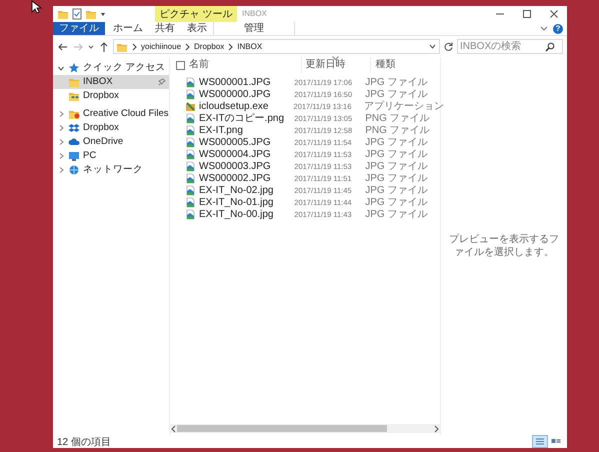  Describe the element at coordinates (74, 142) in the screenshot. I see `cloud-icon` at that location.